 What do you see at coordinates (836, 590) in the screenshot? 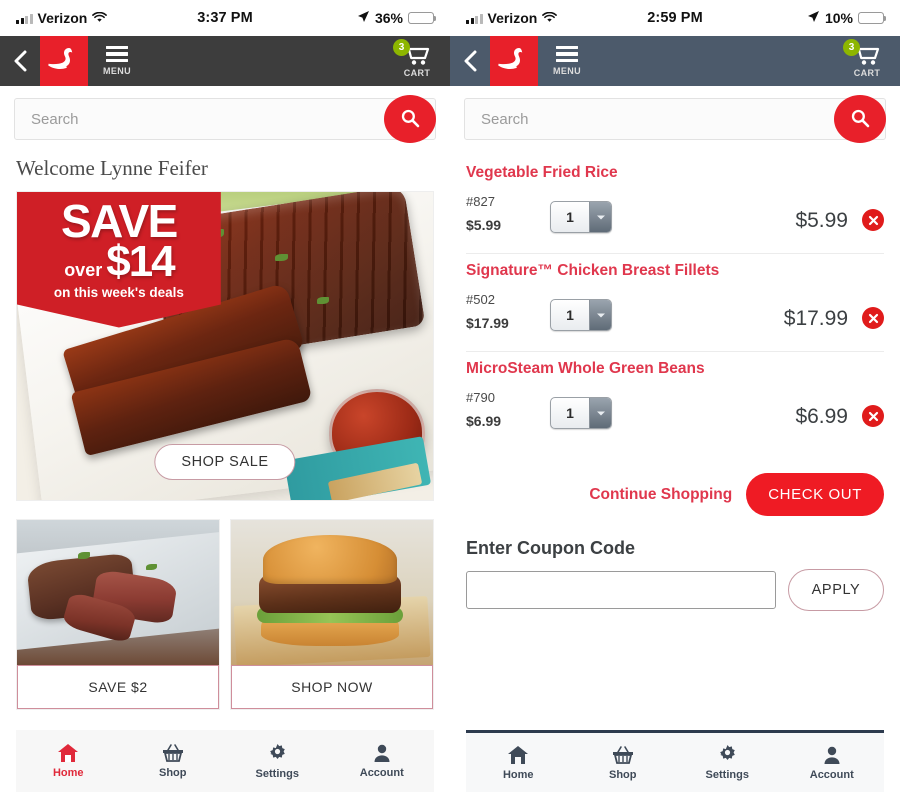
I see `apply-coupon-button: APPLY` at bounding box center [836, 590].